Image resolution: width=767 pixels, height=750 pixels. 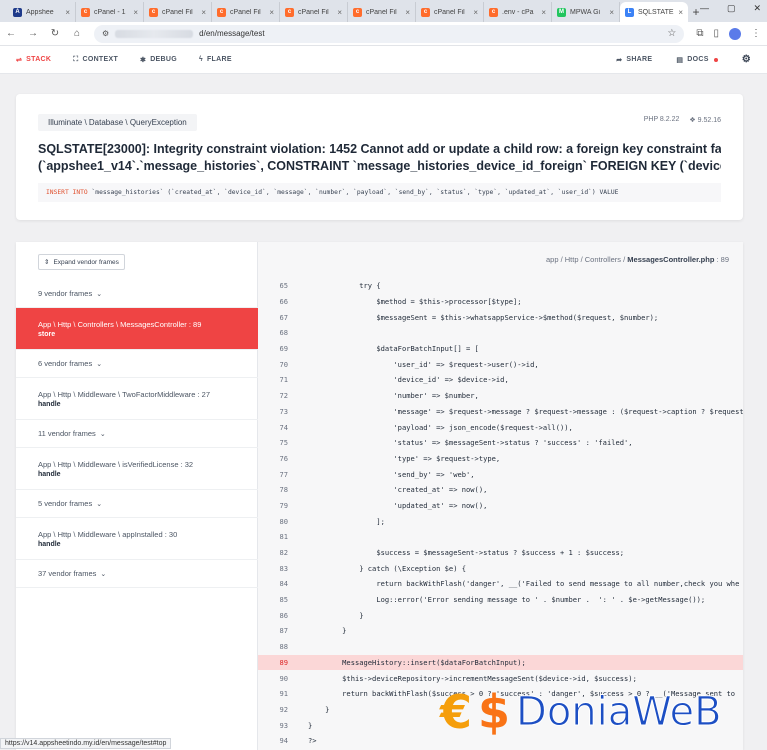 I want to click on line-number: 88, so click(x=283, y=647).